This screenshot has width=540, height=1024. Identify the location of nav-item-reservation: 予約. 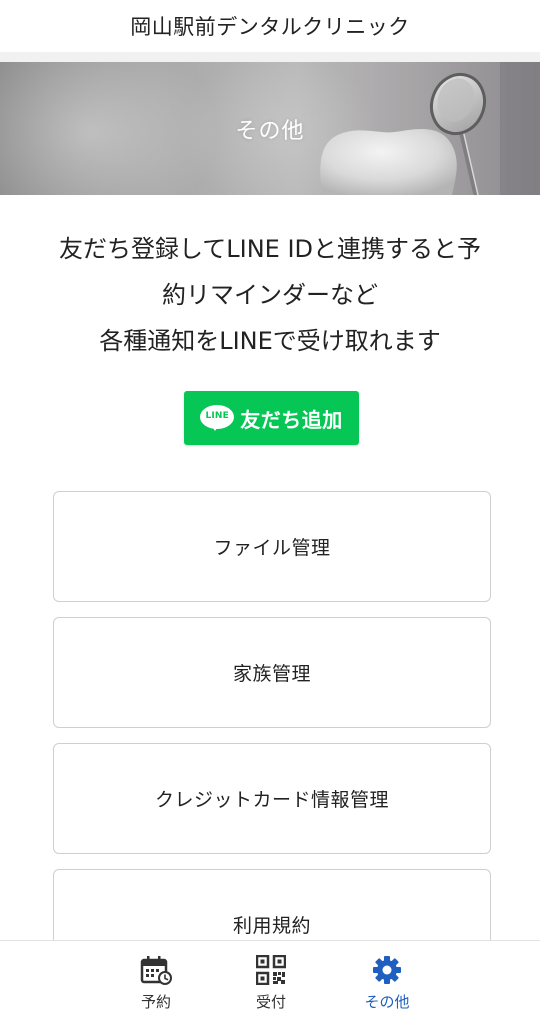
(156, 983).